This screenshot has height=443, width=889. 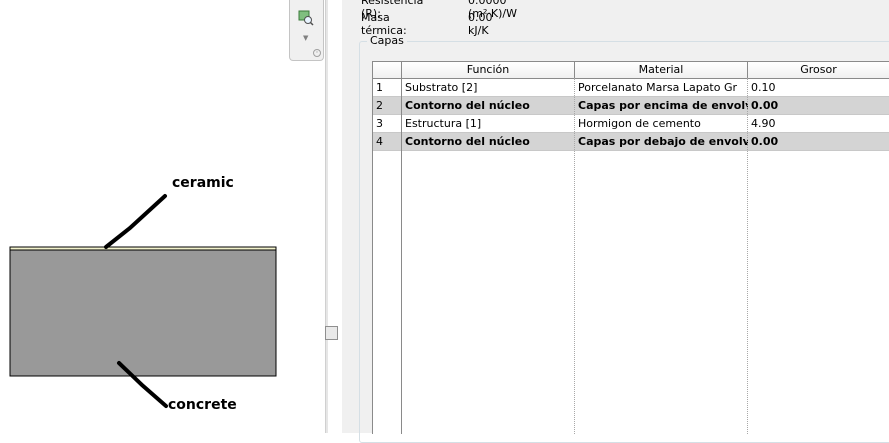 What do you see at coordinates (818, 70) in the screenshot?
I see `column-header-grosor: Grosor` at bounding box center [818, 70].